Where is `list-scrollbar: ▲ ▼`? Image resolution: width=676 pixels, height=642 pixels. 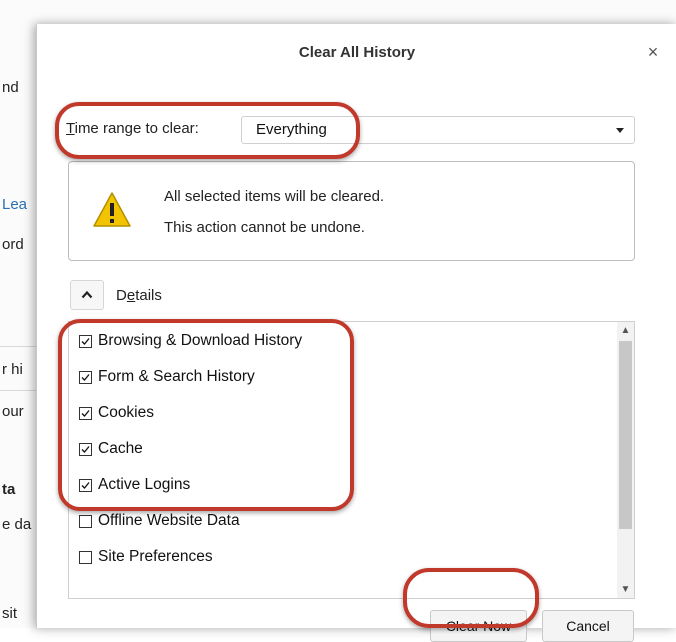 list-scrollbar: ▲ ▼ is located at coordinates (625, 460).